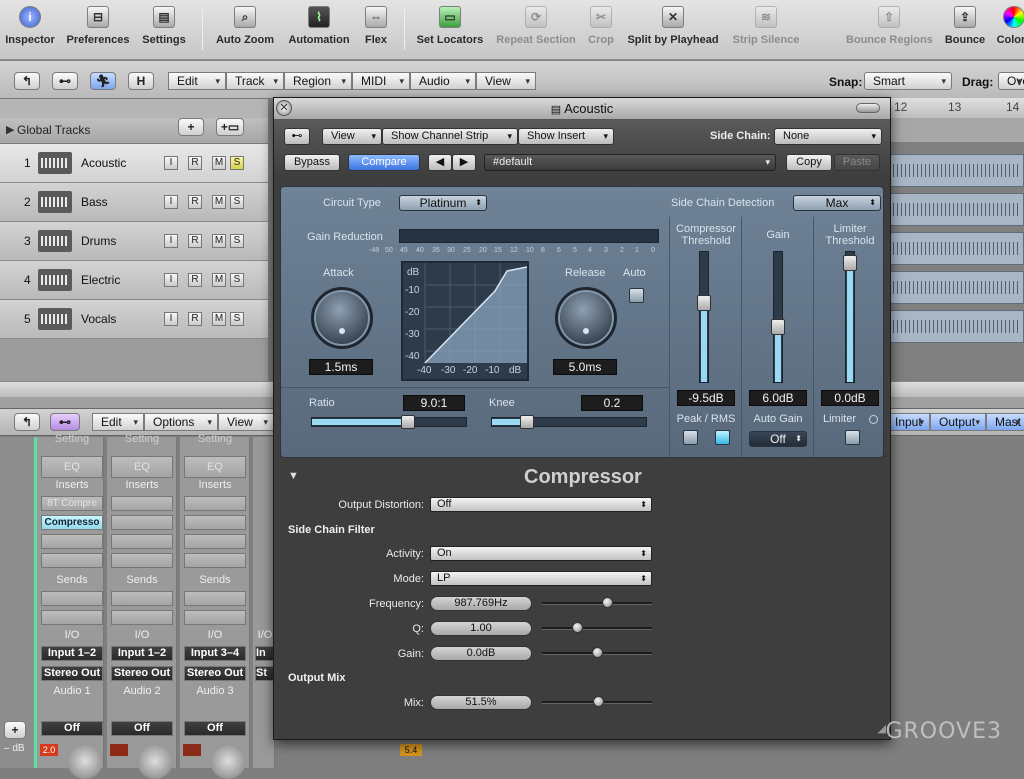  Describe the element at coordinates (766, 26) in the screenshot. I see `strip-silence-button: ≋Strip Silence` at that location.